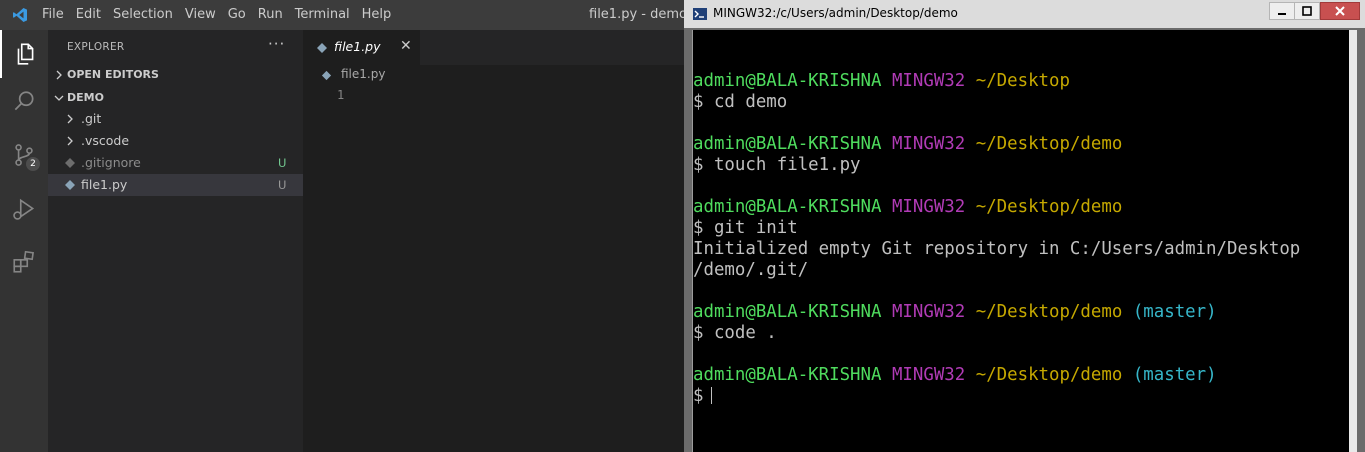 The width and height of the screenshot is (1365, 452). I want to click on open-editors-section: OPEN EDITORS, so click(175, 75).